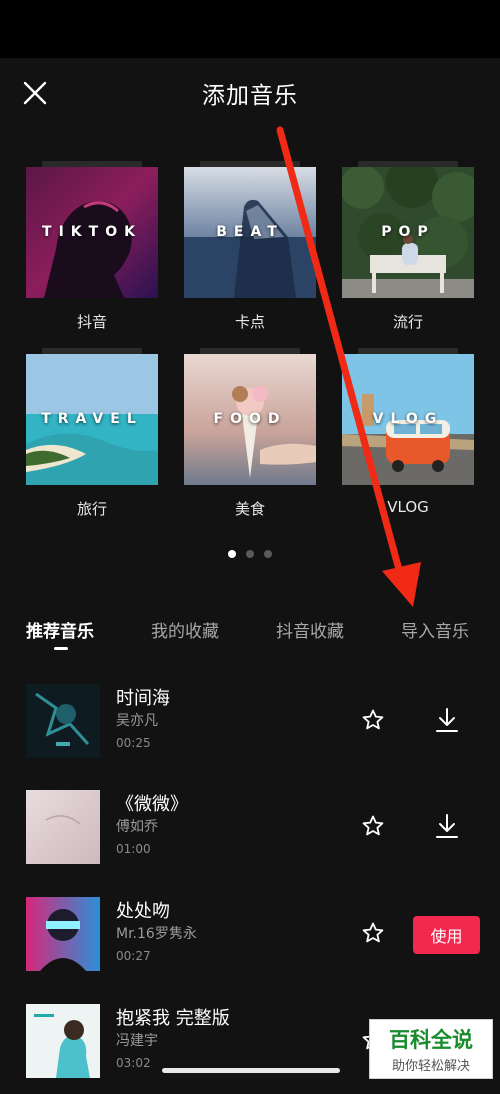 The image size is (500, 1094). I want to click on page-title: 添加音乐, so click(250, 96).